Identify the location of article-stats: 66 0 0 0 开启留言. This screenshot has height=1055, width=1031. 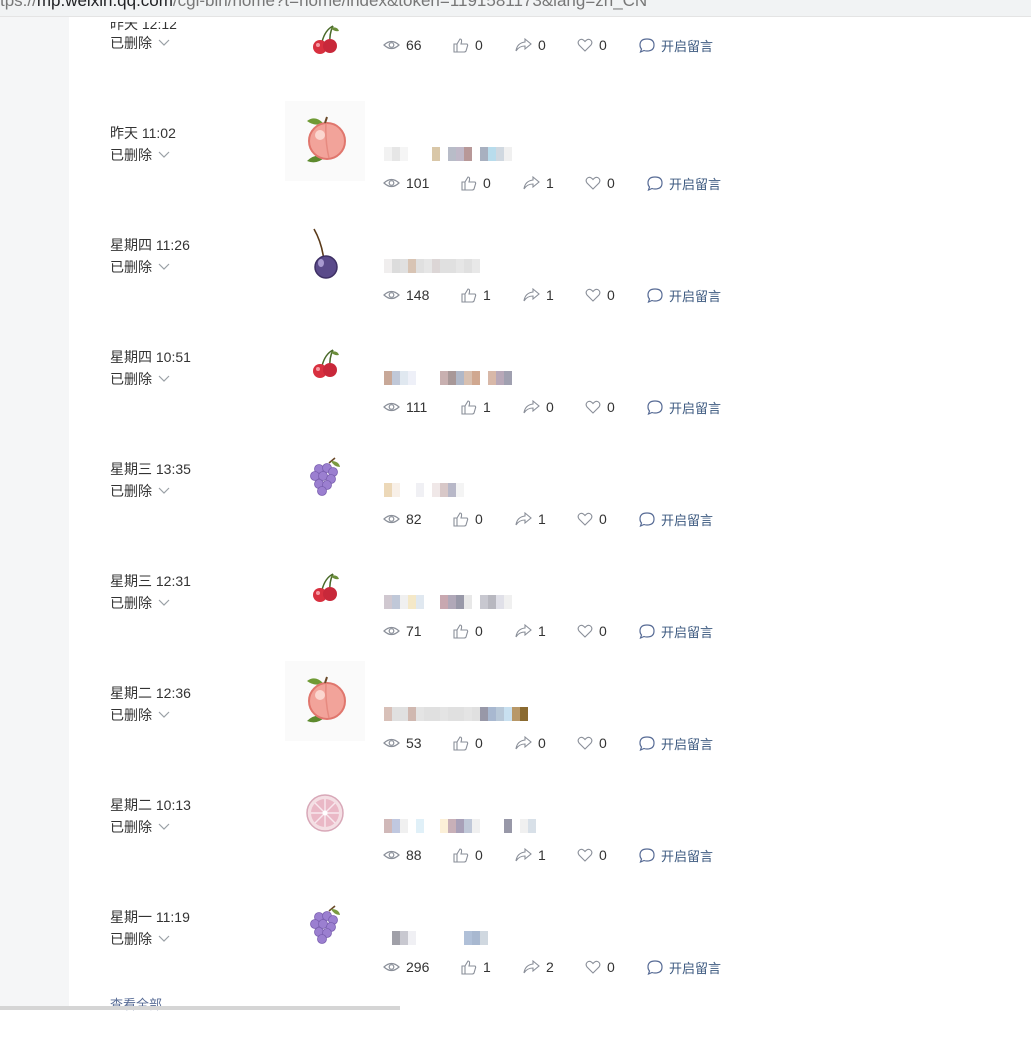
(548, 45).